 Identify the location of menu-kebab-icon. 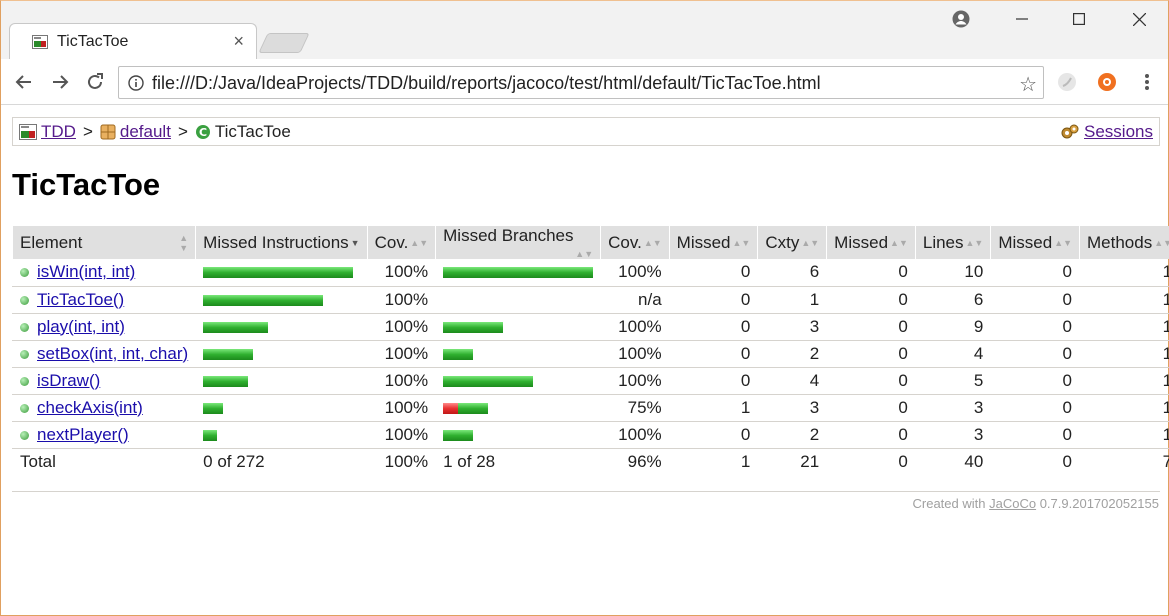
(1147, 82).